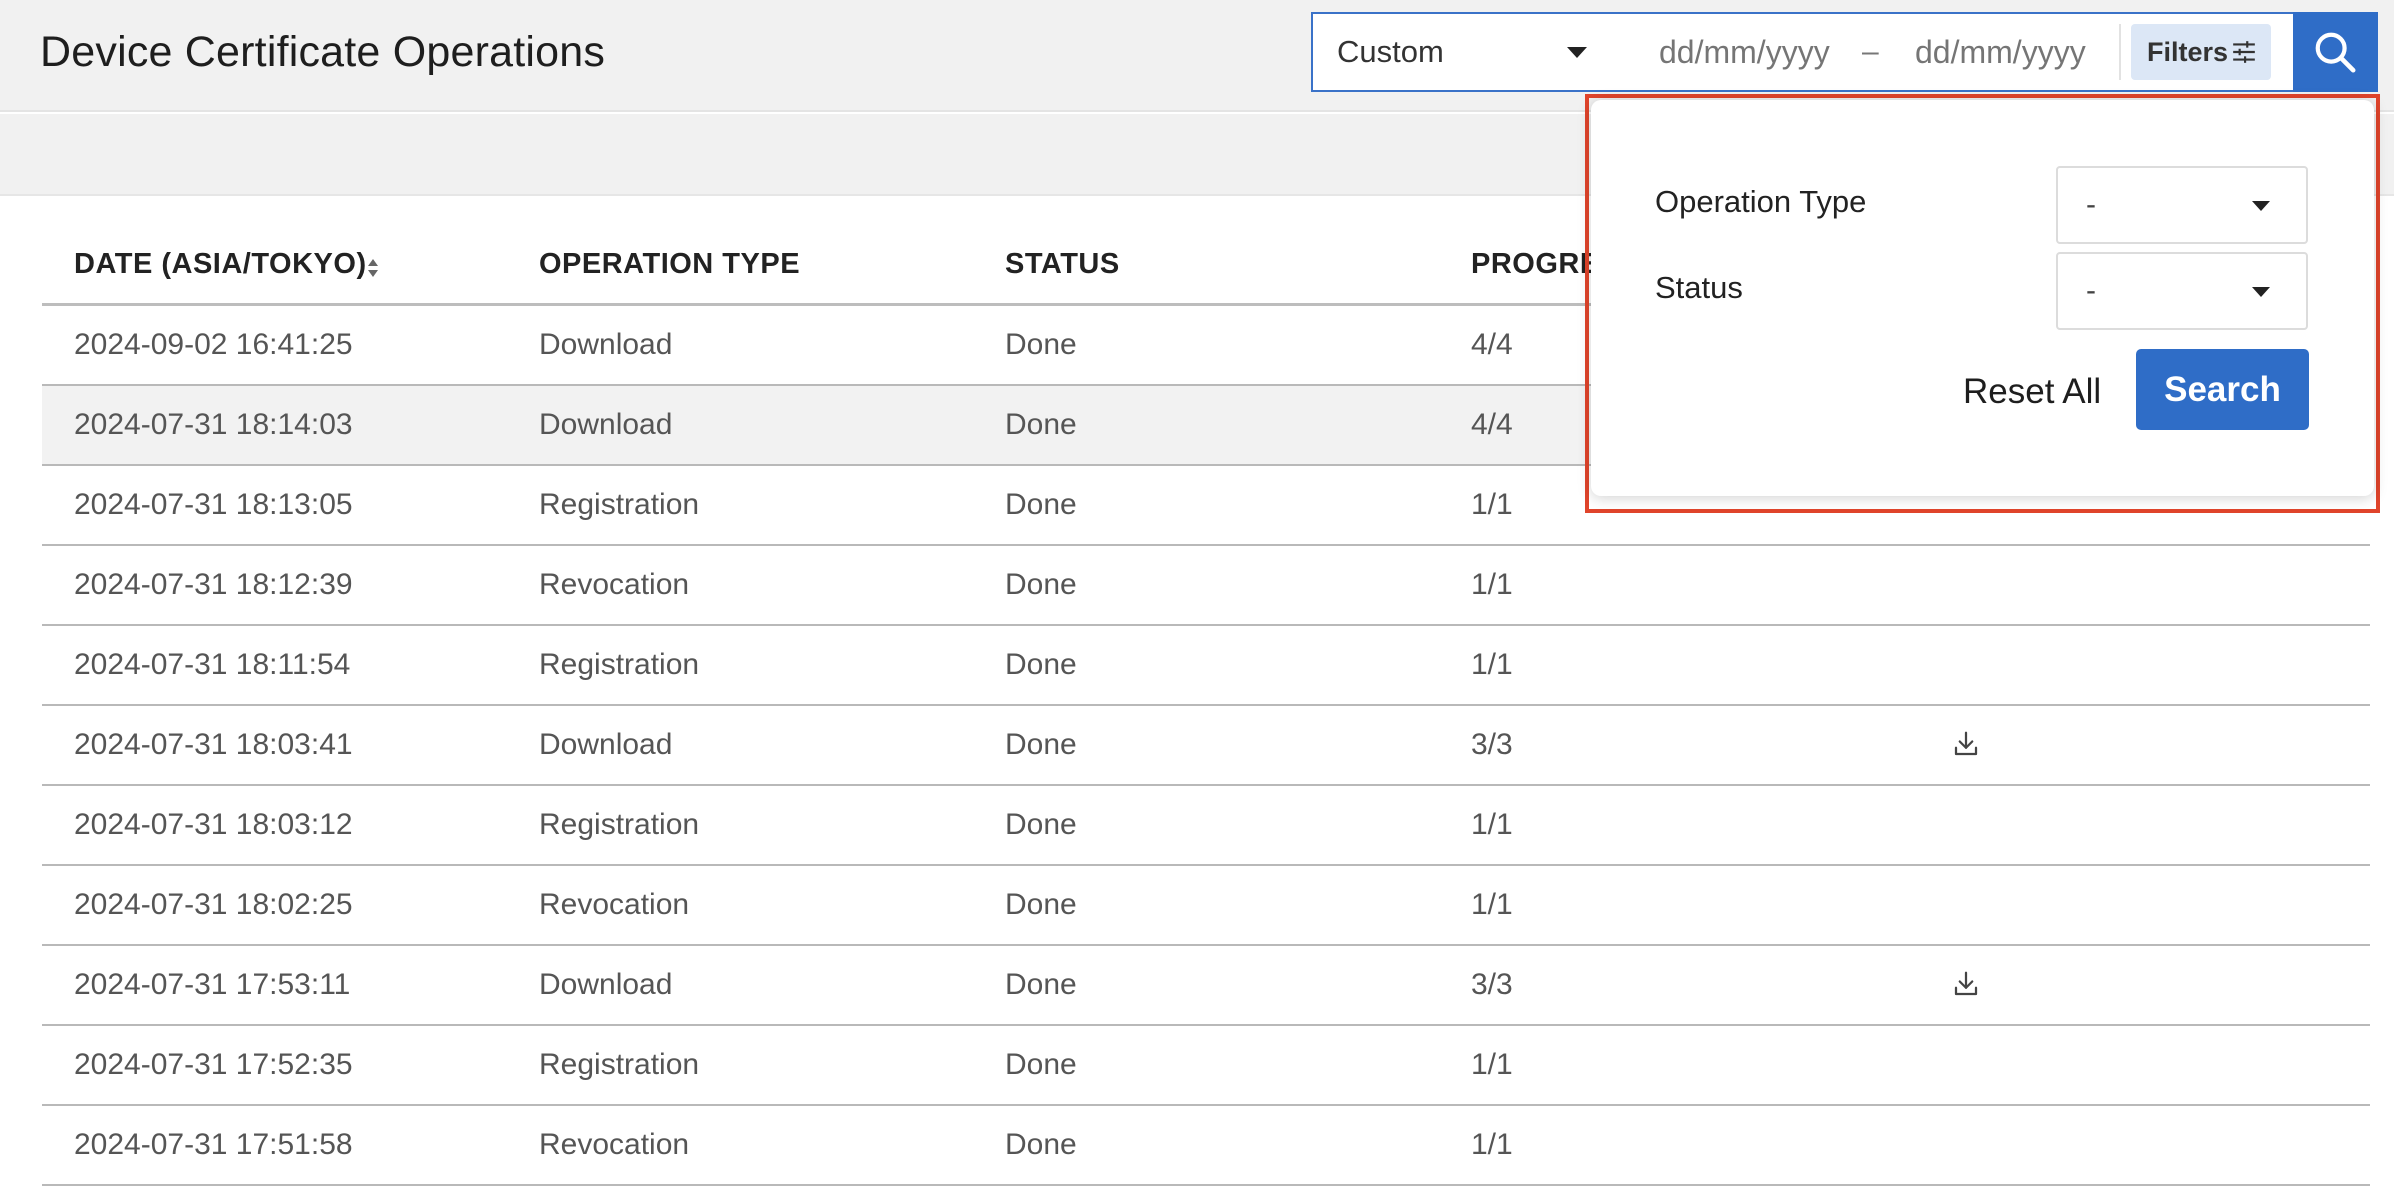 Image resolution: width=2394 pixels, height=1198 pixels. What do you see at coordinates (2182, 205) in the screenshot?
I see `operation-type-select: -` at bounding box center [2182, 205].